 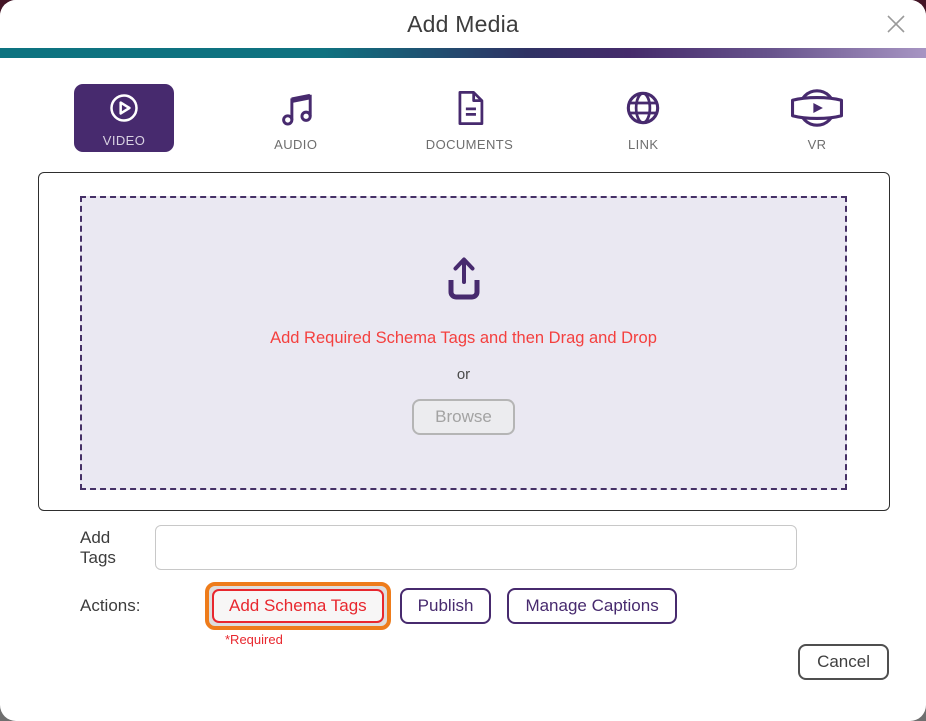 I want to click on required-note: *Required, so click(x=254, y=639).